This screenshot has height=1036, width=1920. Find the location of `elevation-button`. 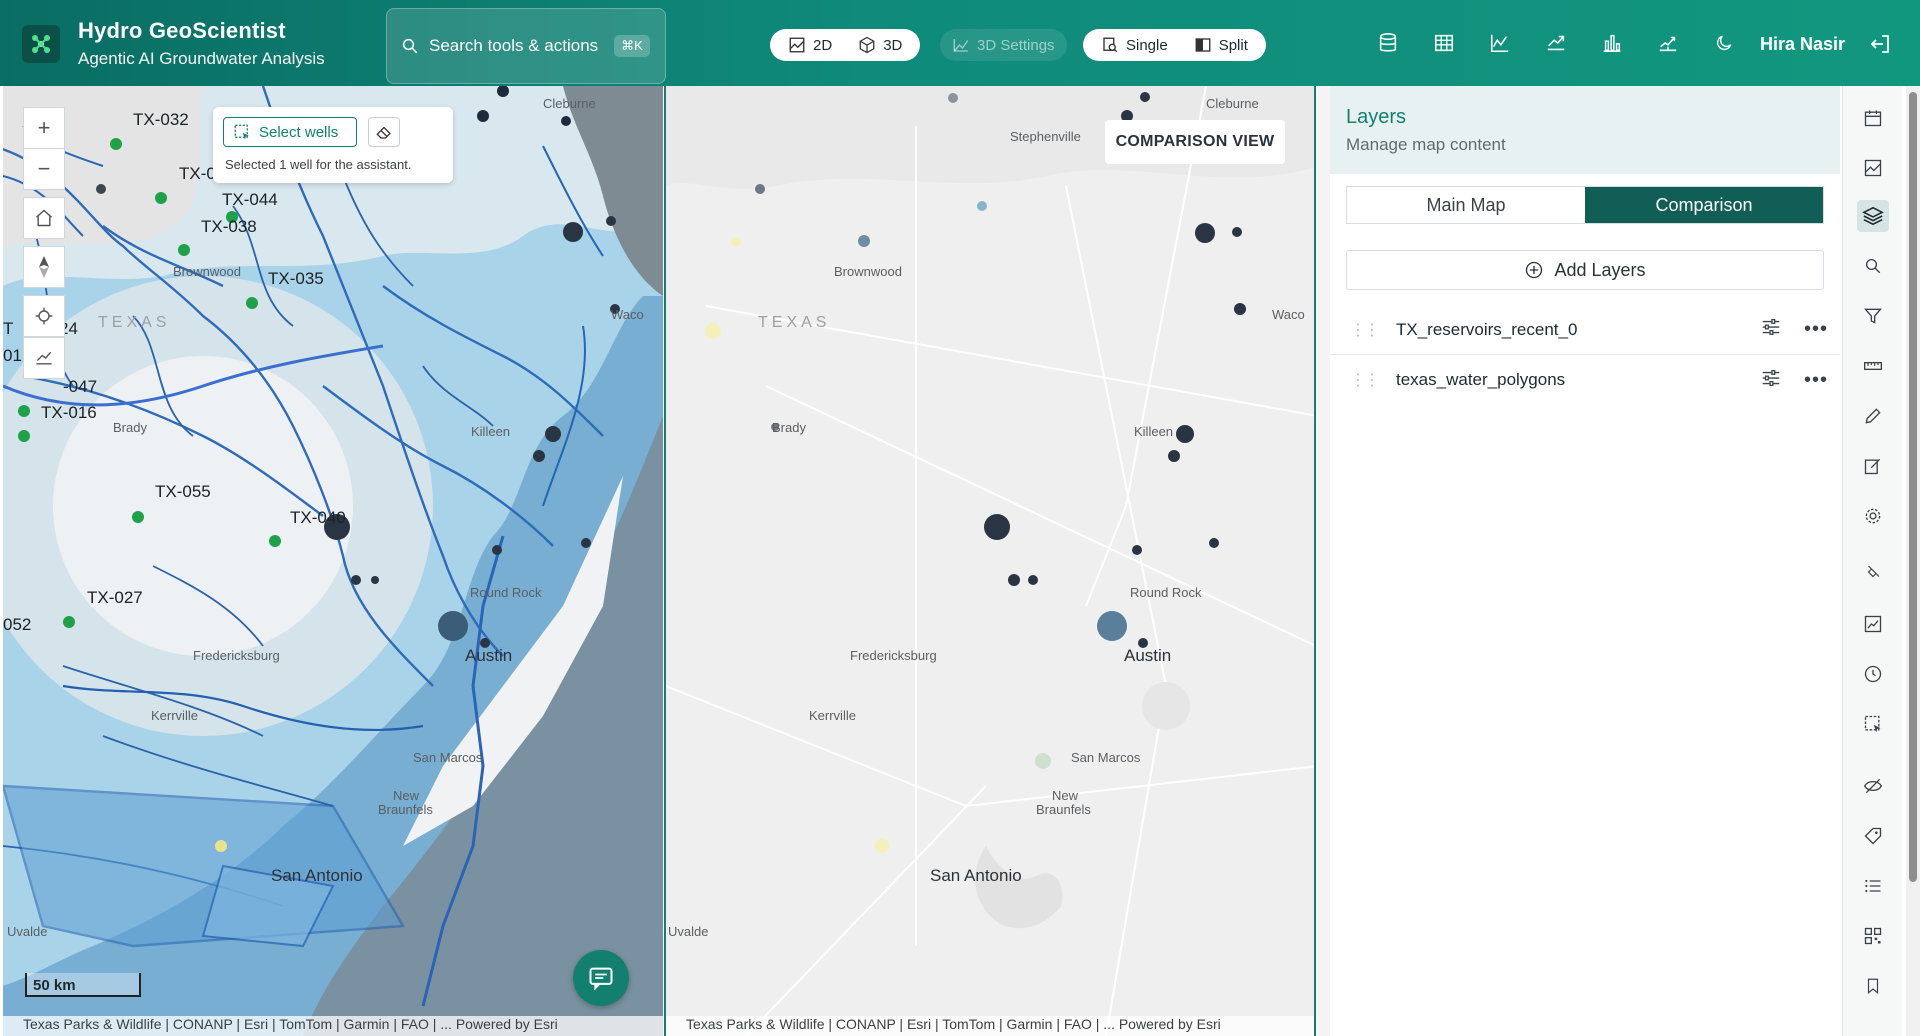

elevation-button is located at coordinates (44, 358).